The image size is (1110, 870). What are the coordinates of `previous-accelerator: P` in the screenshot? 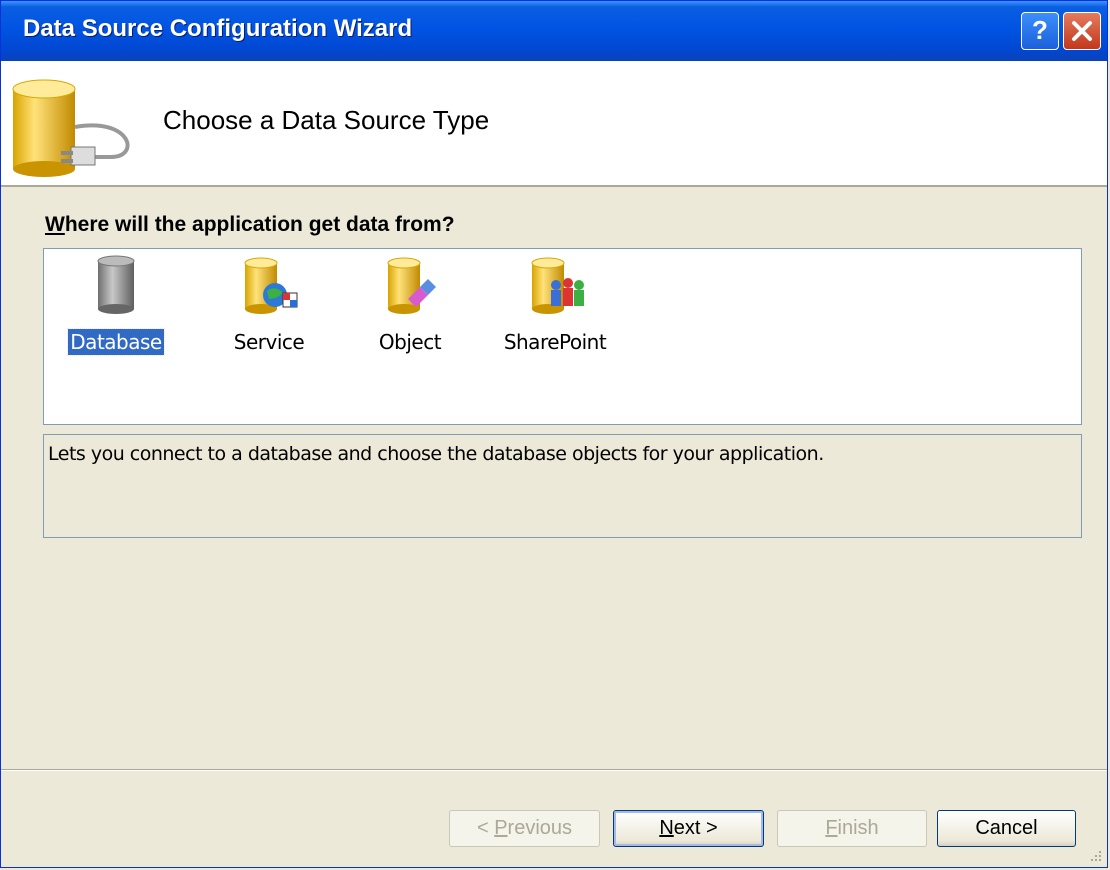 It's located at (501, 828).